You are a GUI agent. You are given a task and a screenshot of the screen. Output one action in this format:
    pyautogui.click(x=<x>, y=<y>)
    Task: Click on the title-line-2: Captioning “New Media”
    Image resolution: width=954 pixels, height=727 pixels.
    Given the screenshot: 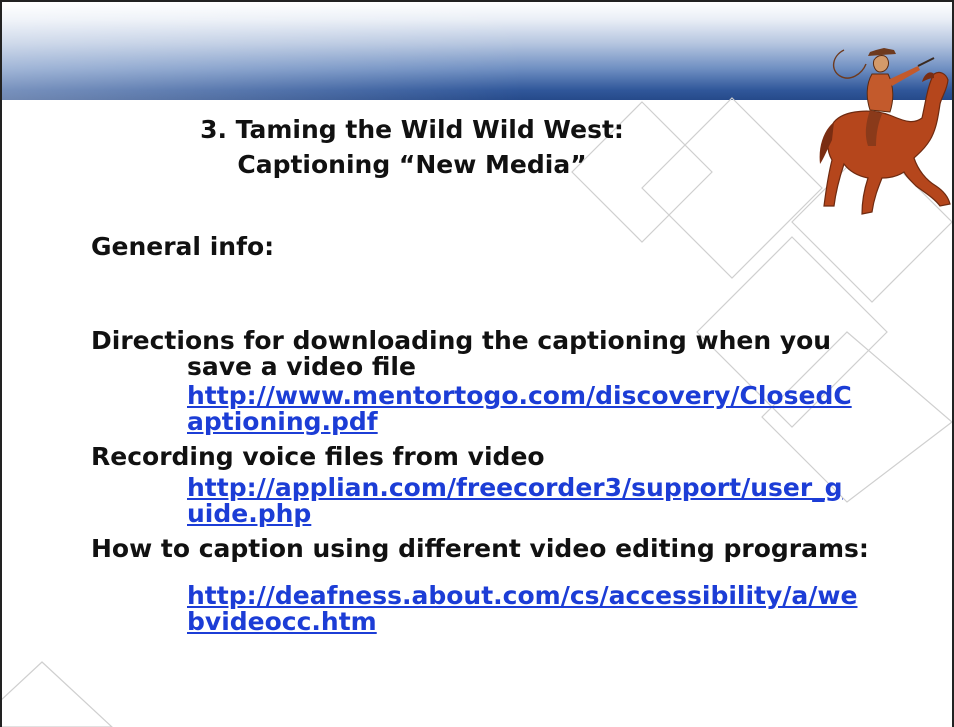 What is the action you would take?
    pyautogui.click(x=412, y=164)
    